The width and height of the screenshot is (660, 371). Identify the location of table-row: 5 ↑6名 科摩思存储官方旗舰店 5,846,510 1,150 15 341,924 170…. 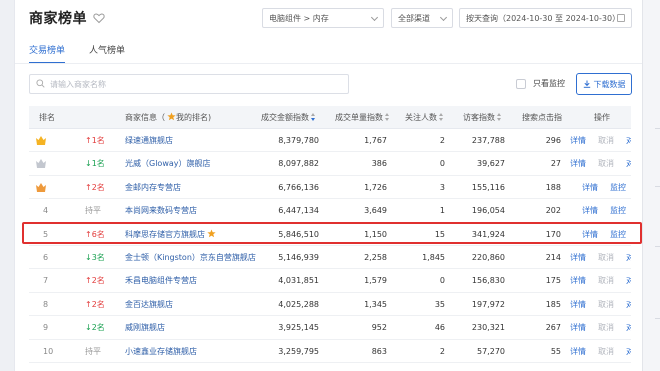
(330, 234).